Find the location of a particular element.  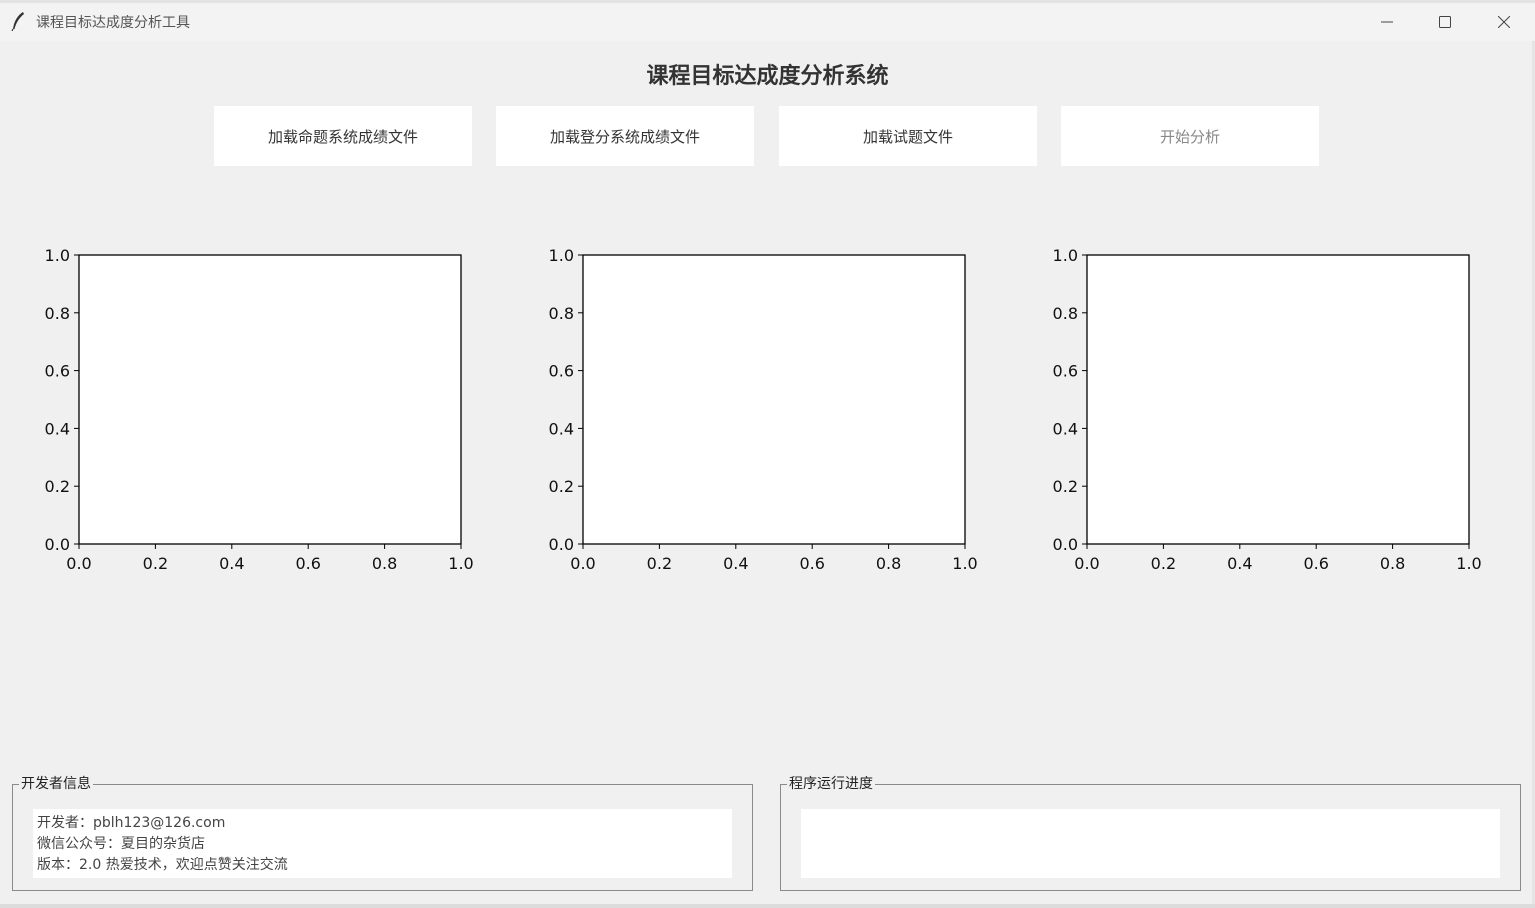

window-title: 课程目标达成度分析工具 is located at coordinates (113, 23).